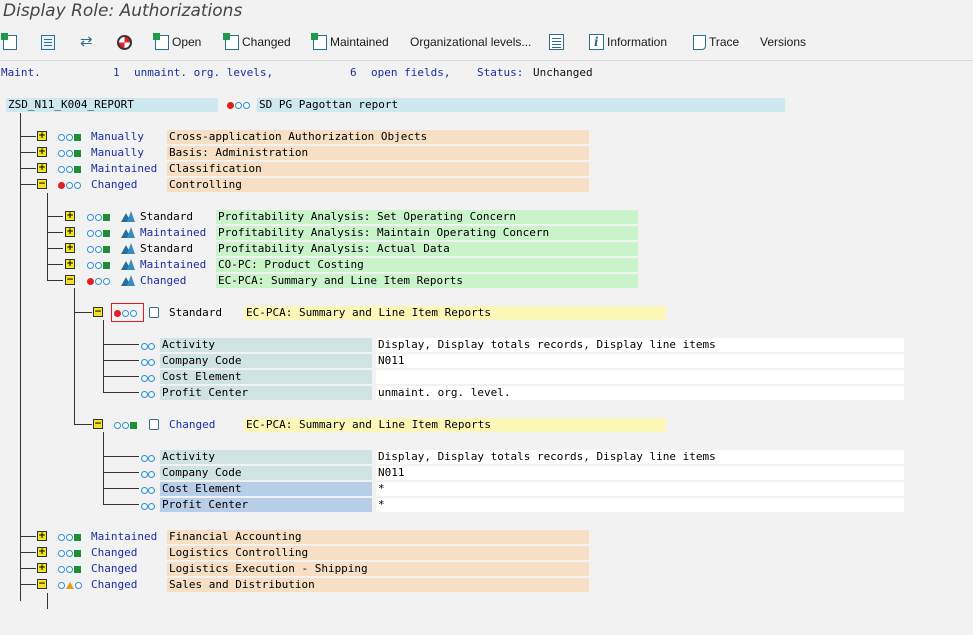  Describe the element at coordinates (486, 60) in the screenshot. I see `toolbar-separator` at that location.